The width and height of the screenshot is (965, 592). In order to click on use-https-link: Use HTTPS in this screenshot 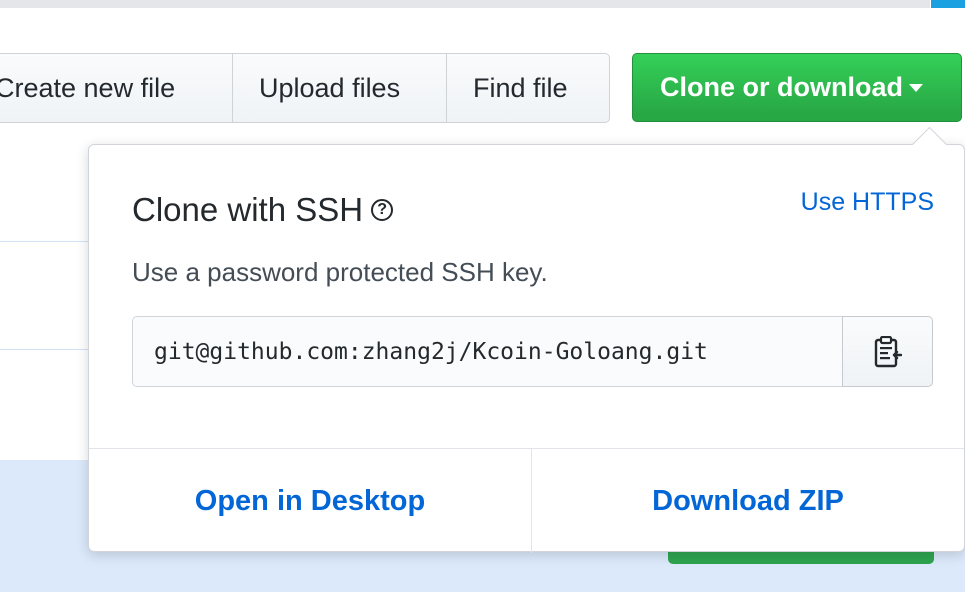, I will do `click(867, 202)`.